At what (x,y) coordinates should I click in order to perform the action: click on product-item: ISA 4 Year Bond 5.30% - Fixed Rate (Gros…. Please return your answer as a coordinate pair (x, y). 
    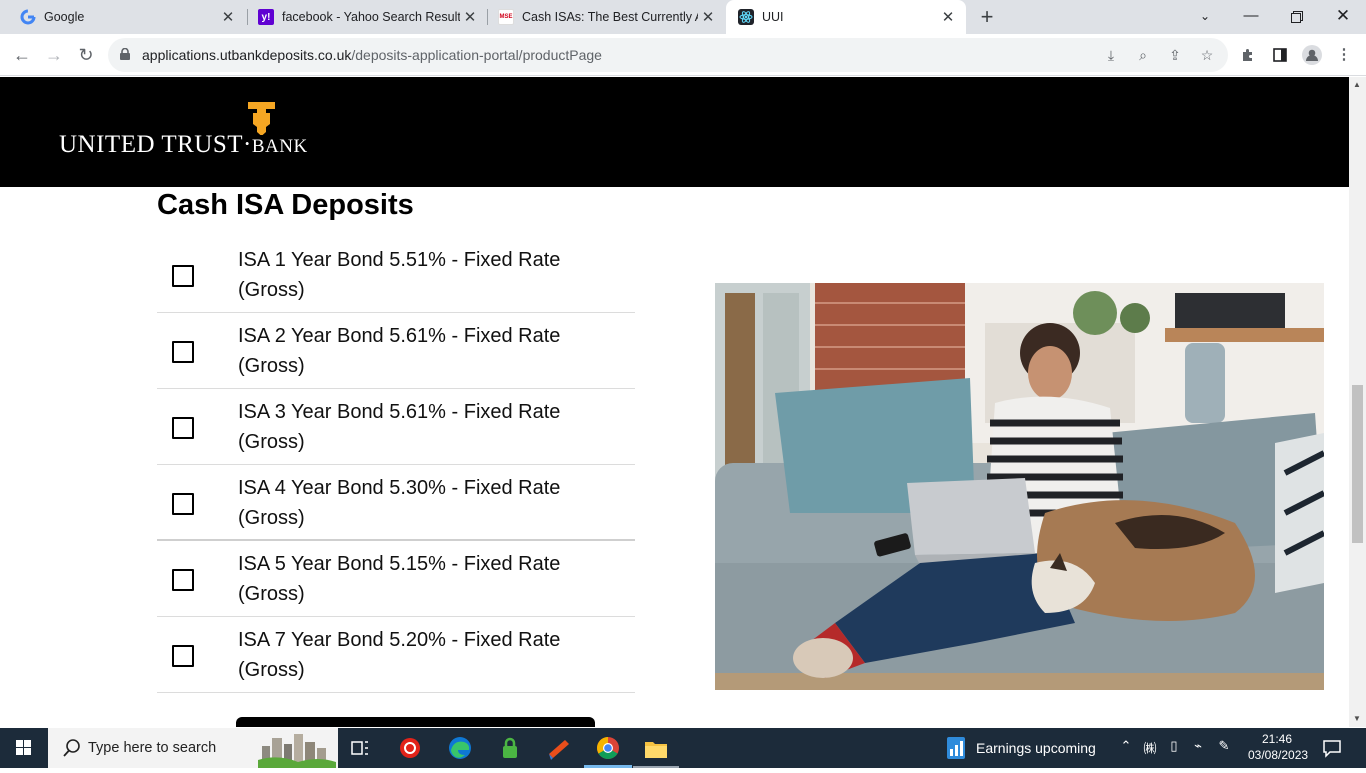
    Looking at the image, I should click on (396, 503).